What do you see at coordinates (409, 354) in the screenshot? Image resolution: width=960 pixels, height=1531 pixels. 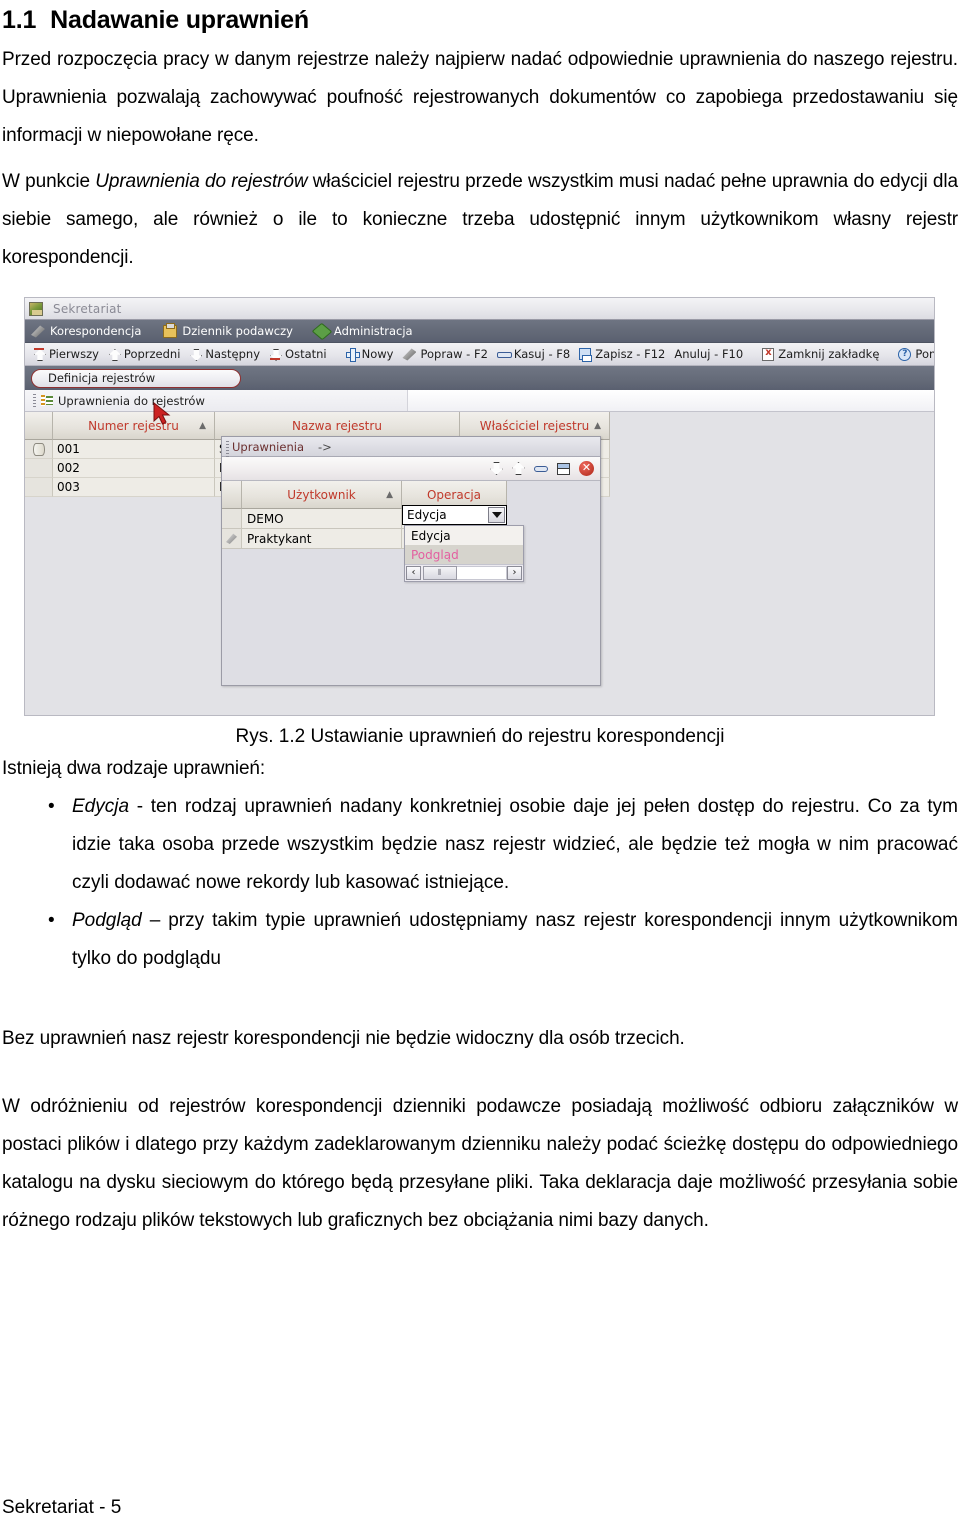 I see `pen-edit-icon` at bounding box center [409, 354].